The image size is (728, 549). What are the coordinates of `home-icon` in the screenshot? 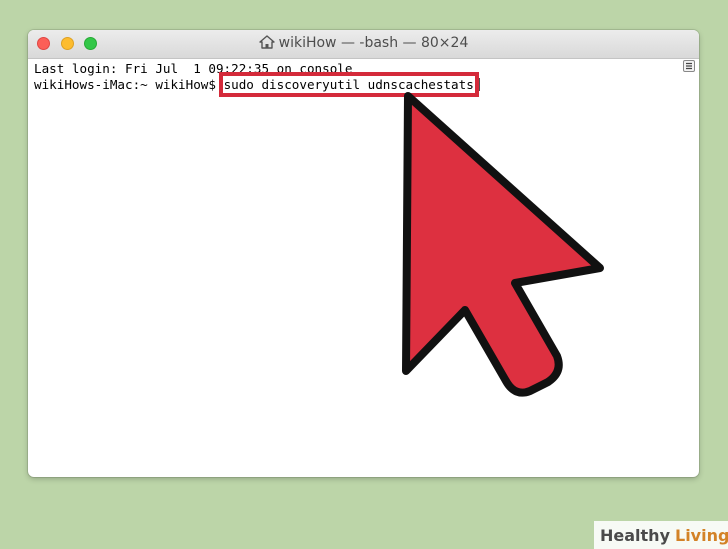 It's located at (266, 42).